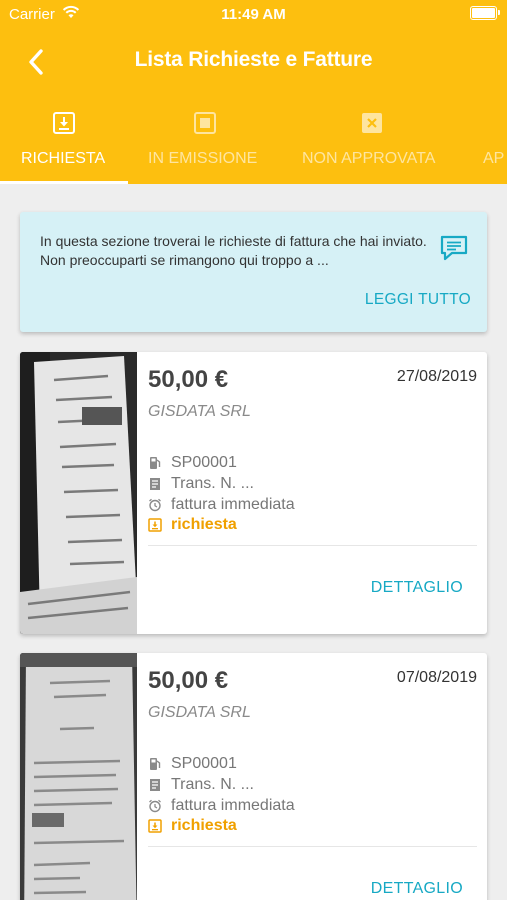  I want to click on navigation-bar: Lista Richieste e Fatture, so click(253, 61).